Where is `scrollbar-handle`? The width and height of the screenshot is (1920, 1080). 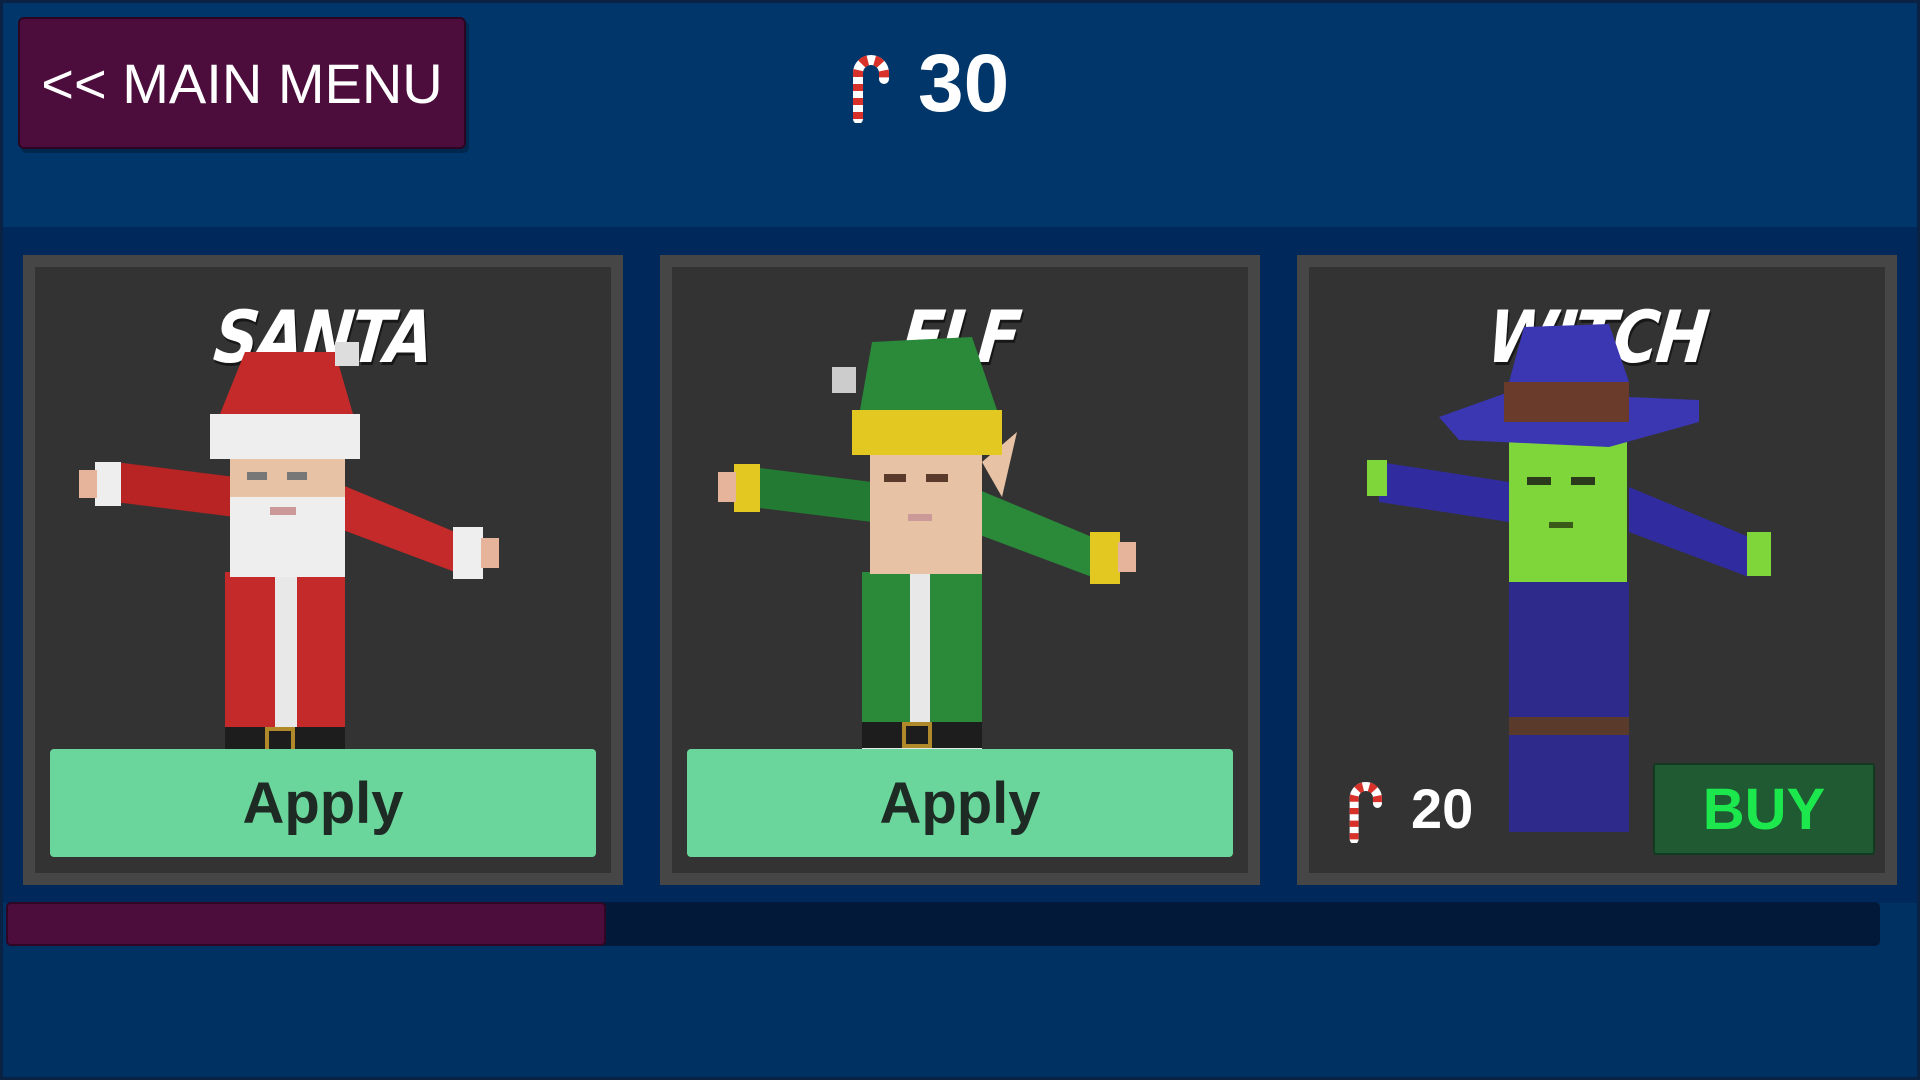 scrollbar-handle is located at coordinates (306, 924).